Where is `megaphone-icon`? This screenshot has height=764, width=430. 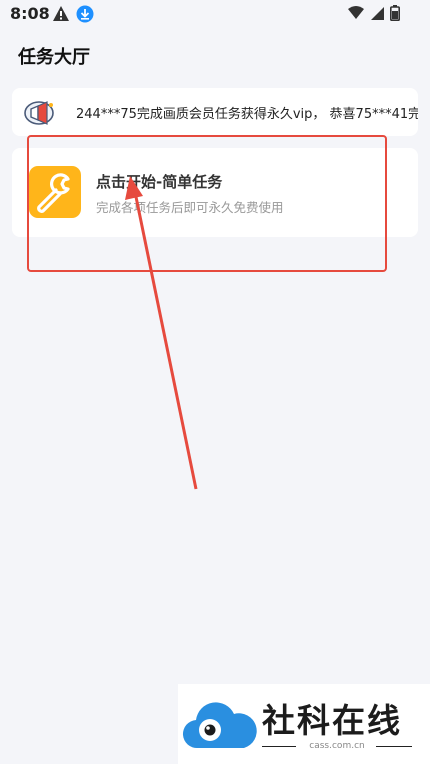
megaphone-icon is located at coordinates (39, 113).